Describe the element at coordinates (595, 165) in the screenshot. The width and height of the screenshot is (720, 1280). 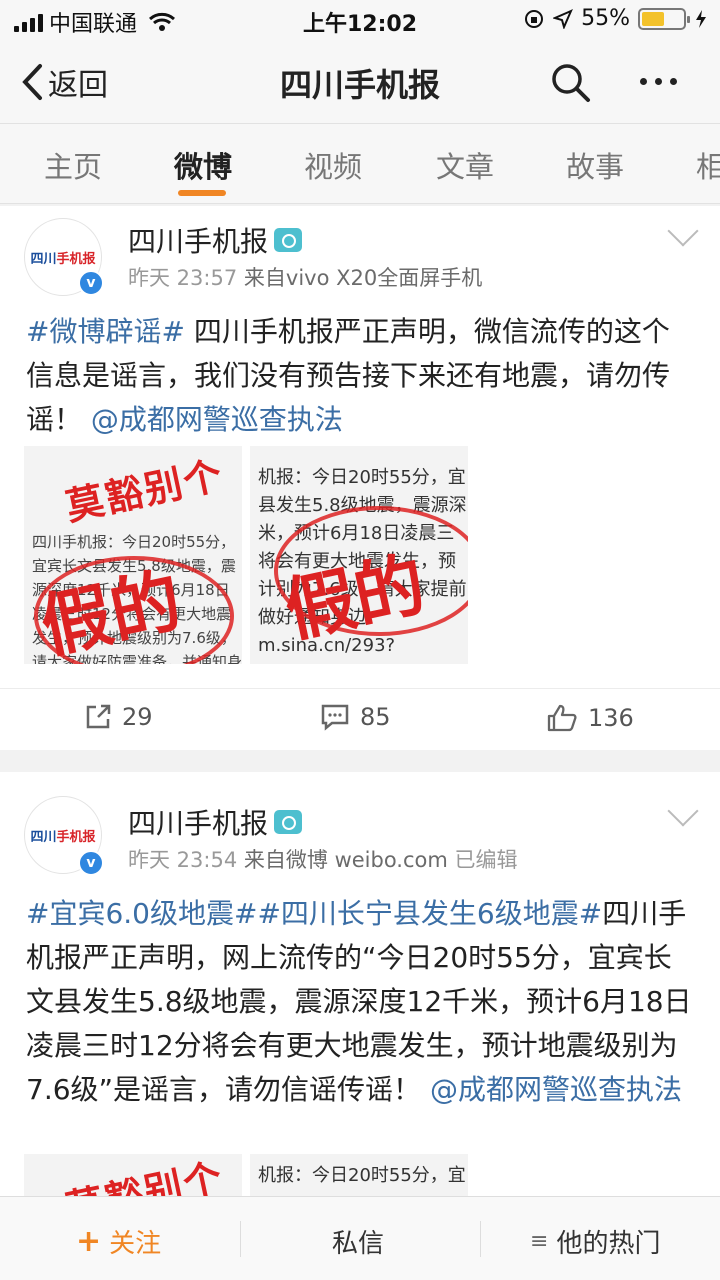
I see `tab-stories: 故事` at that location.